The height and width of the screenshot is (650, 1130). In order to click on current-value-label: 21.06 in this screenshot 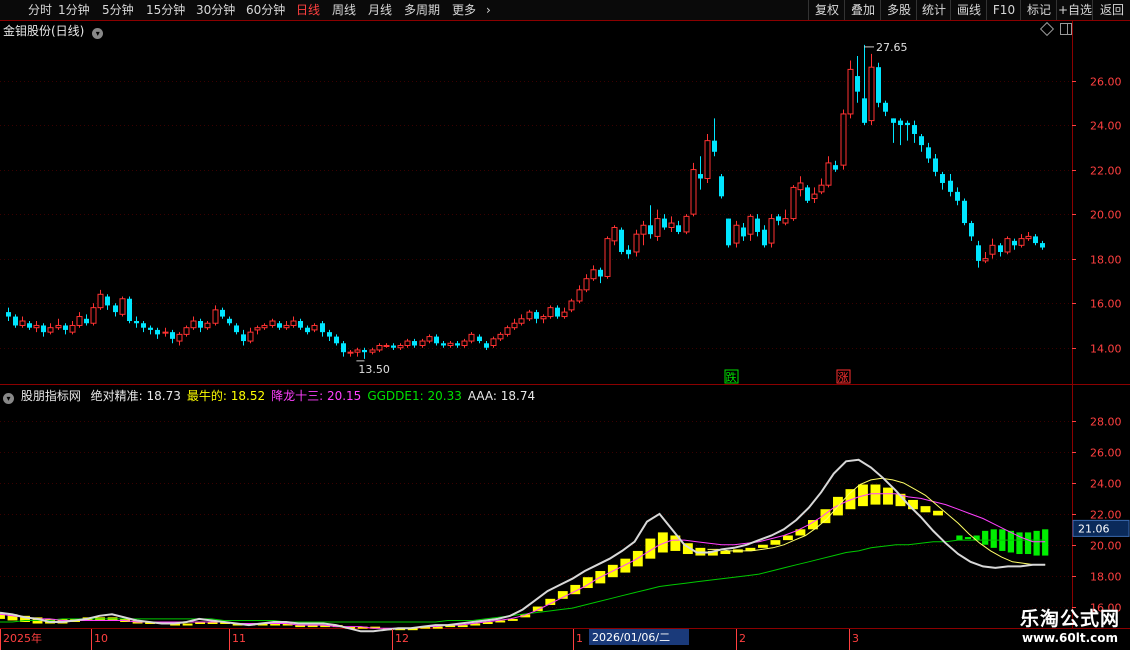, I will do `click(1094, 528)`.